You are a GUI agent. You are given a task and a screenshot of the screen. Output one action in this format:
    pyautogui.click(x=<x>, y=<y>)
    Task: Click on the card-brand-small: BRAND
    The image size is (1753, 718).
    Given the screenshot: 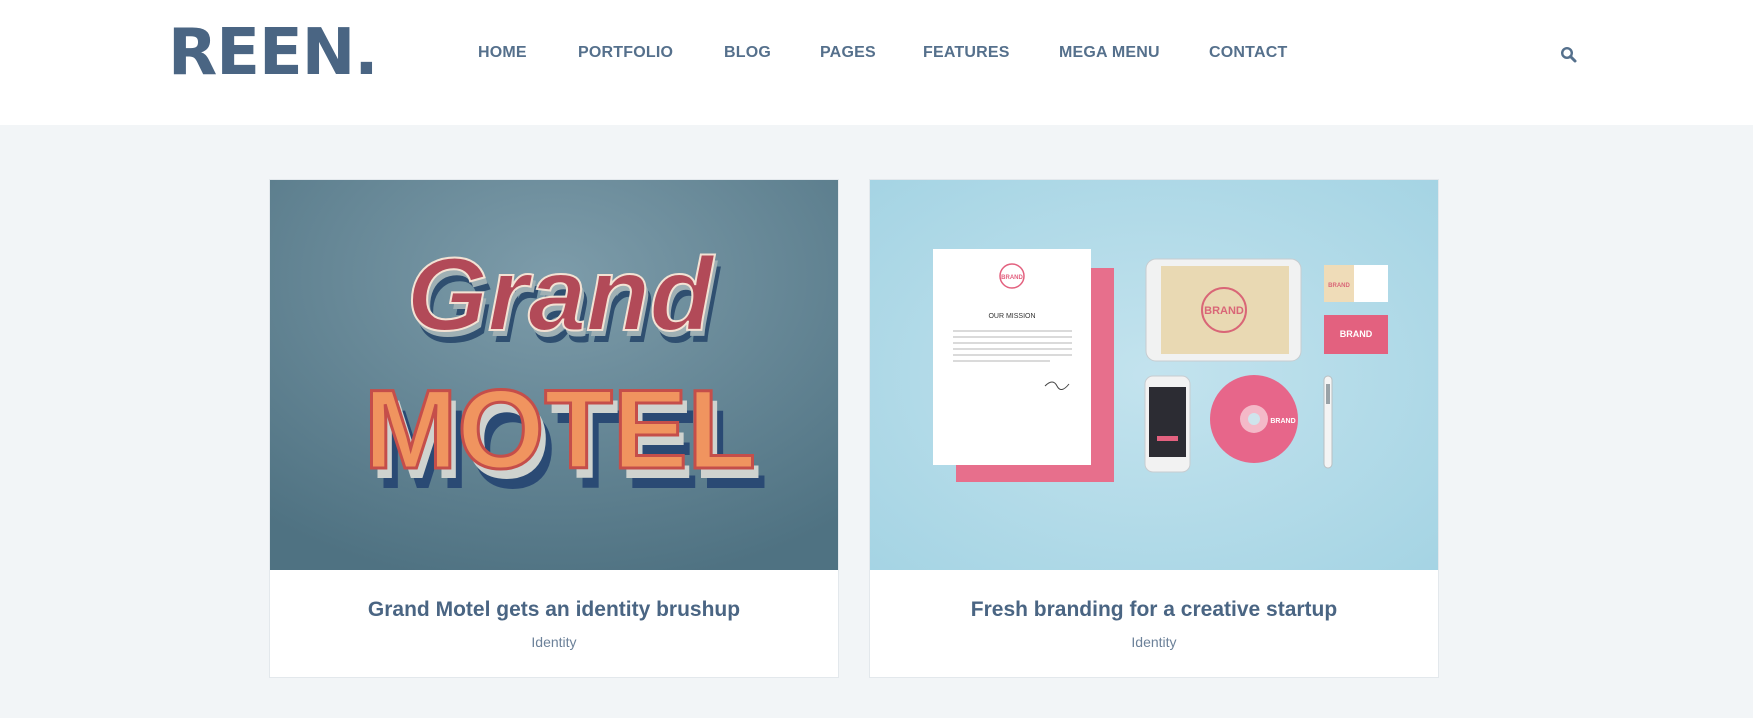 What is the action you would take?
    pyautogui.click(x=1339, y=286)
    